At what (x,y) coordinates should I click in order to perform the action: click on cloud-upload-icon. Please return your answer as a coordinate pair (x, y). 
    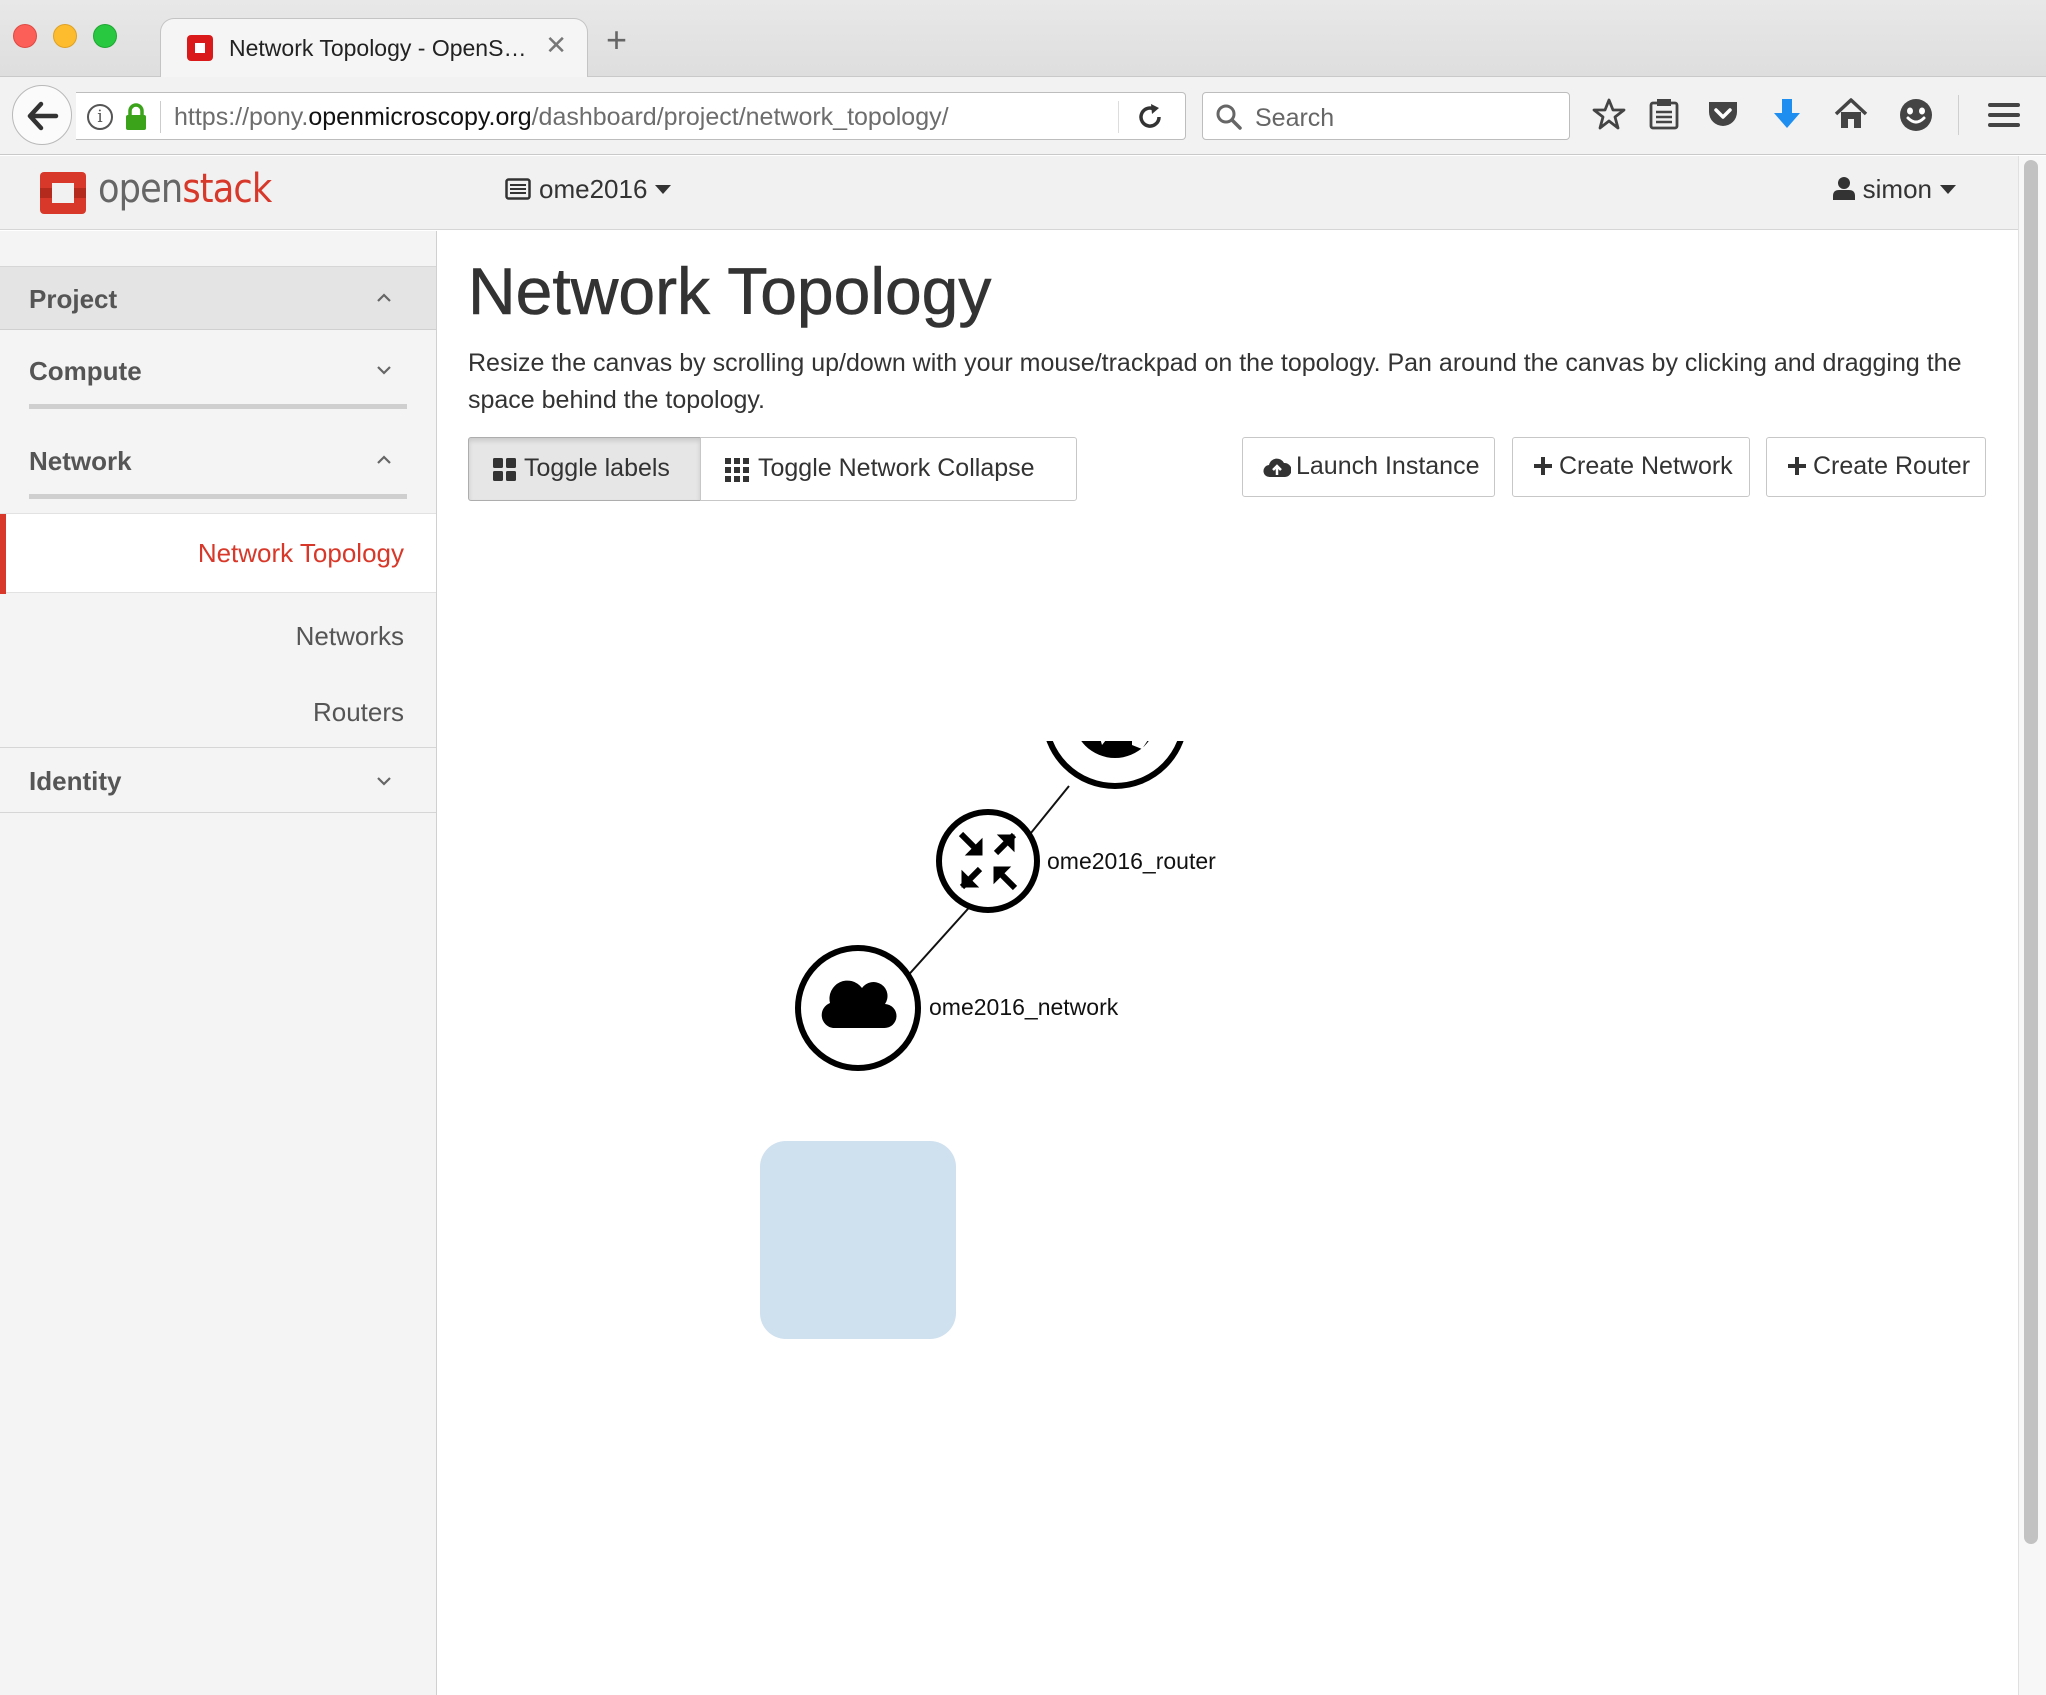
    Looking at the image, I should click on (1277, 468).